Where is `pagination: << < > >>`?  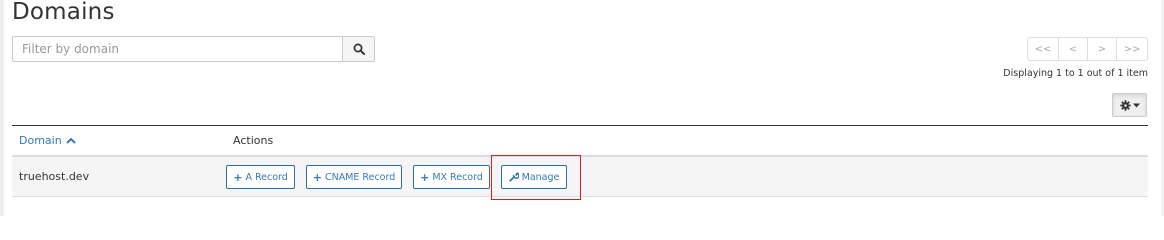
pagination: << < > >> is located at coordinates (1087, 49).